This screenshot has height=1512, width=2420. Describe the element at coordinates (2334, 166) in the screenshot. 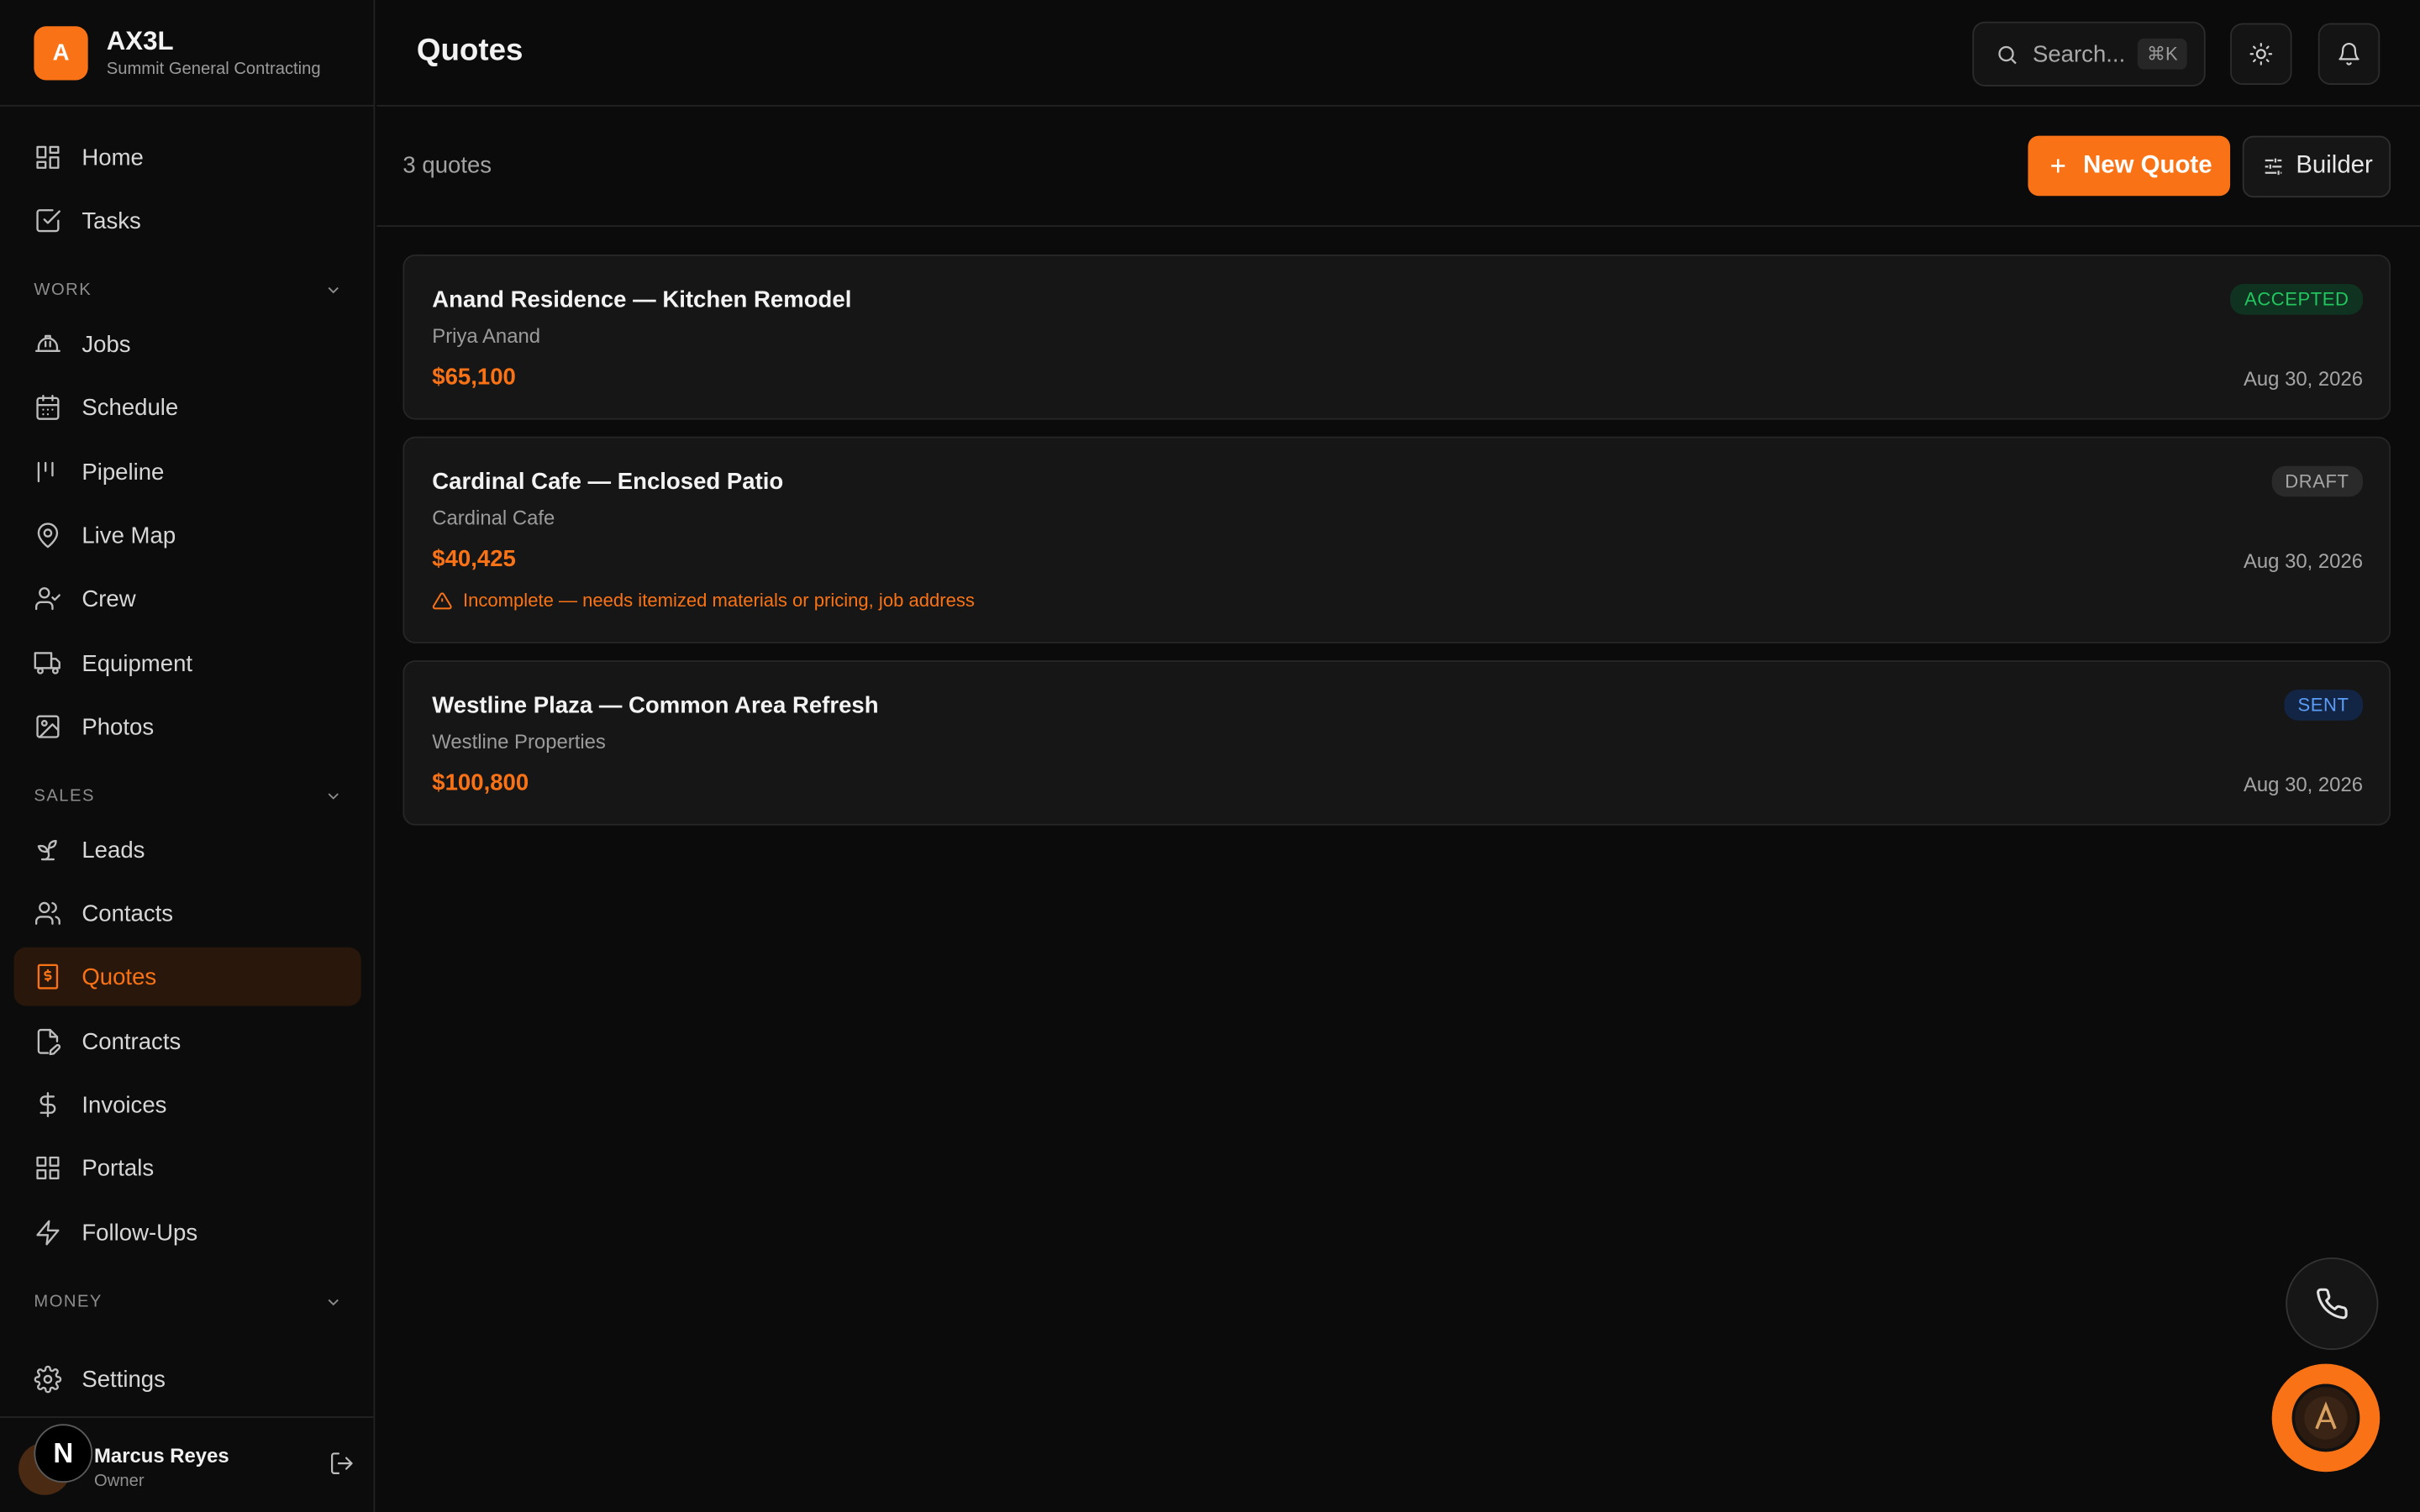

I see `builder-label: Builder` at that location.